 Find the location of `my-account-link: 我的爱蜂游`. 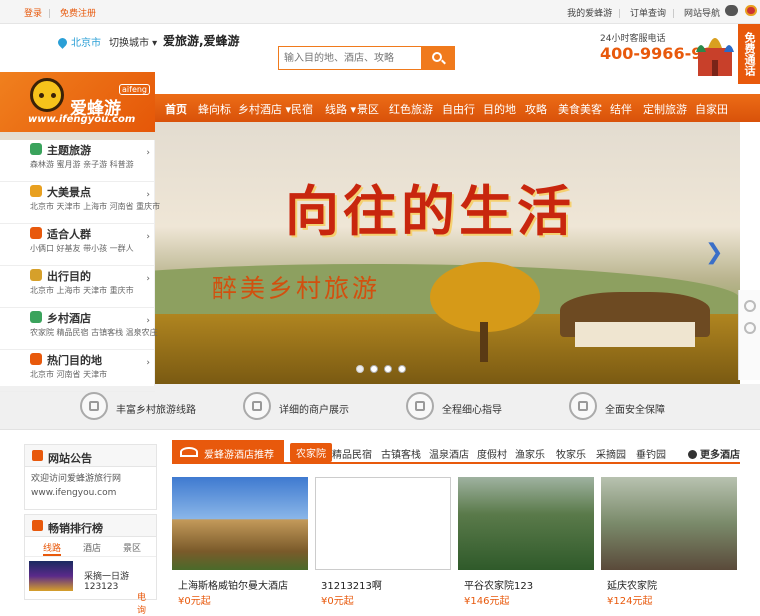

my-account-link: 我的爱蜂游 is located at coordinates (589, 14).